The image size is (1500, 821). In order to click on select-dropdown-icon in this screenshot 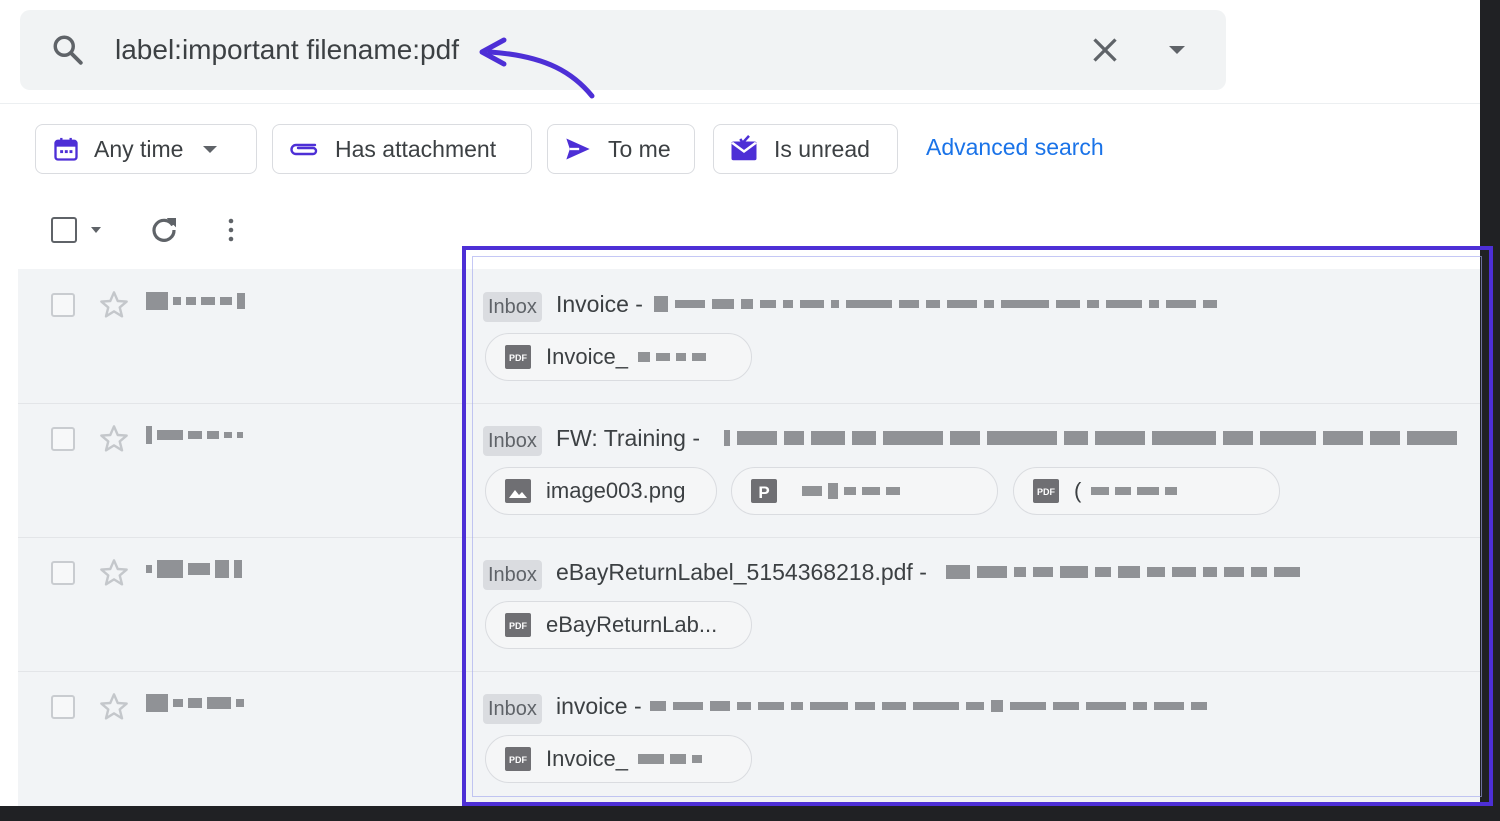, I will do `click(96, 230)`.